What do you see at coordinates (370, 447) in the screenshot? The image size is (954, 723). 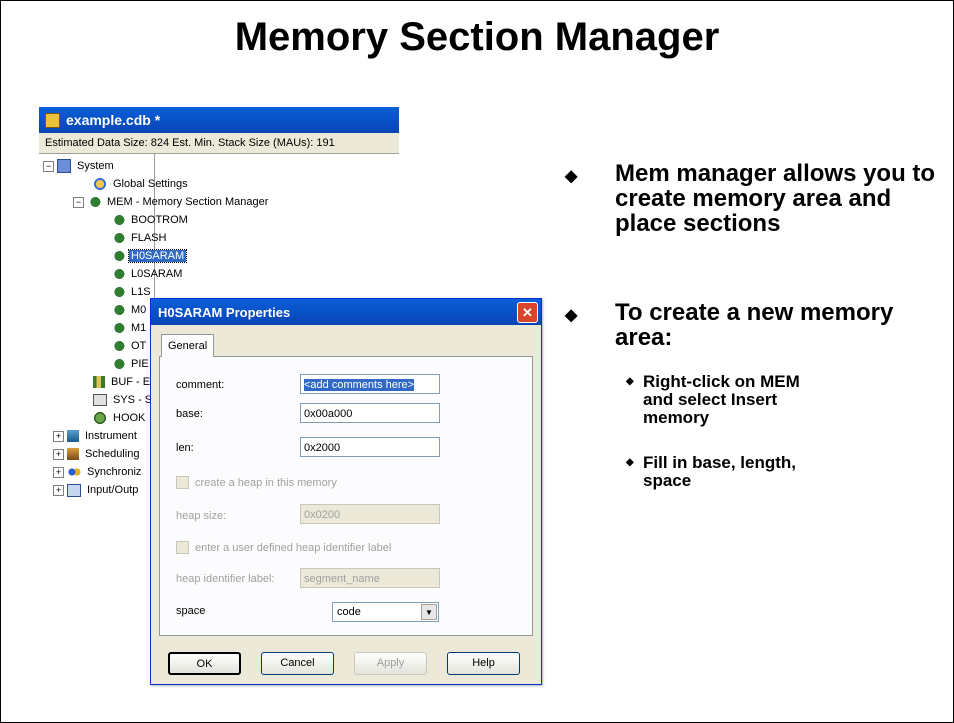 I see `len-field: 0x2000` at bounding box center [370, 447].